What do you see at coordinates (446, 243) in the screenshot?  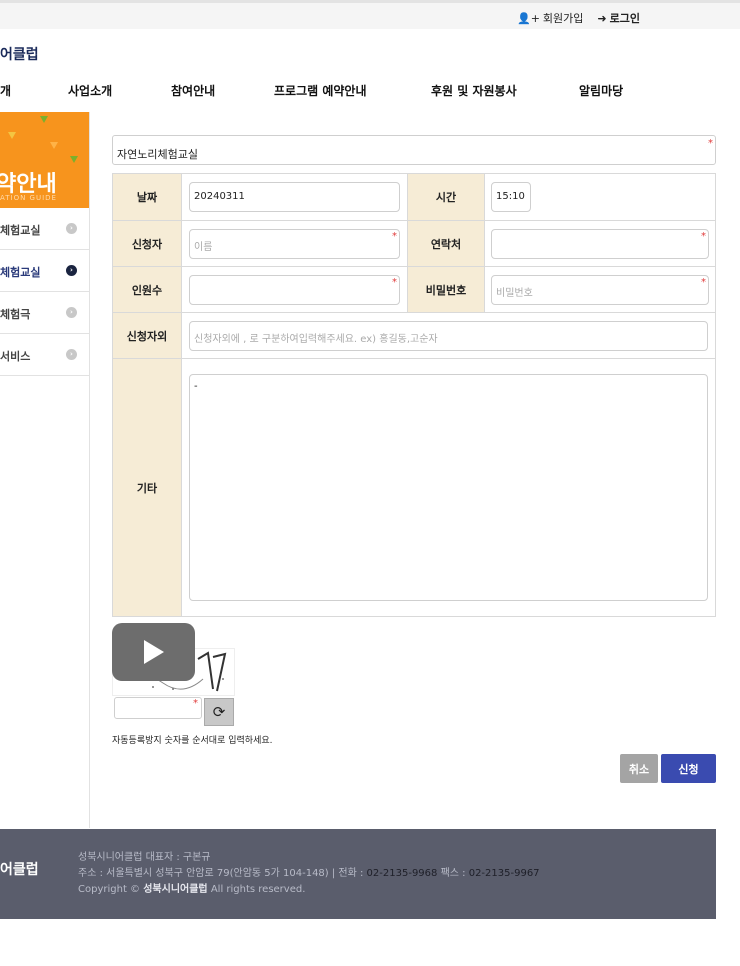 I see `contact-label: 연락처` at bounding box center [446, 243].